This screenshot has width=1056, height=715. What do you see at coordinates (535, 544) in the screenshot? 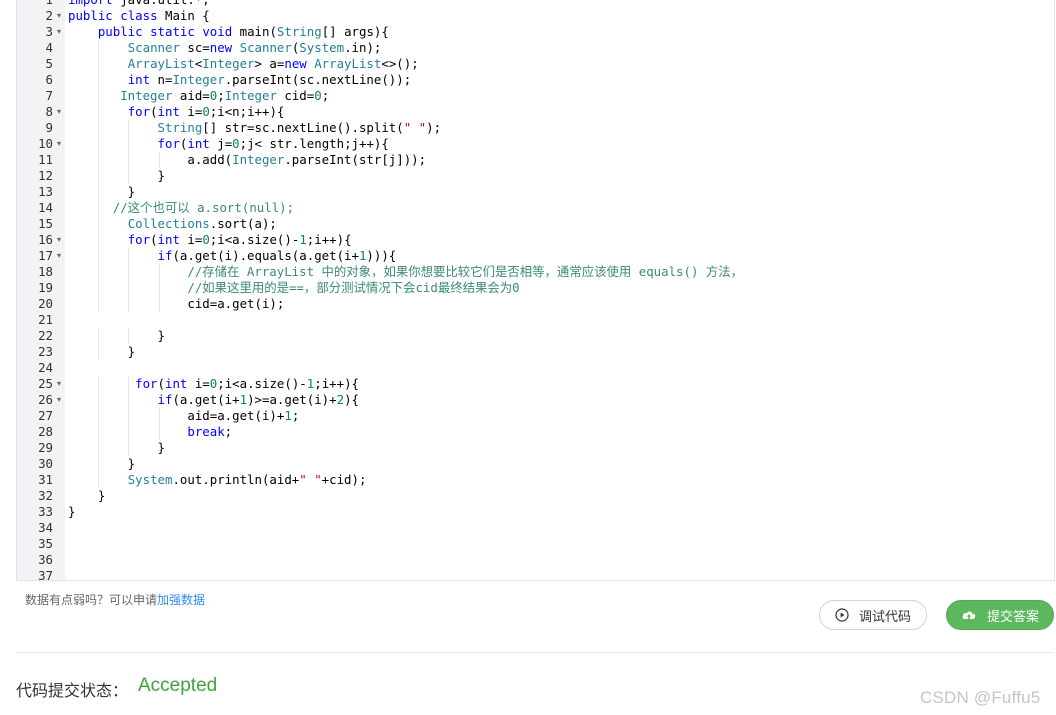
I see `code-line: 35` at bounding box center [535, 544].